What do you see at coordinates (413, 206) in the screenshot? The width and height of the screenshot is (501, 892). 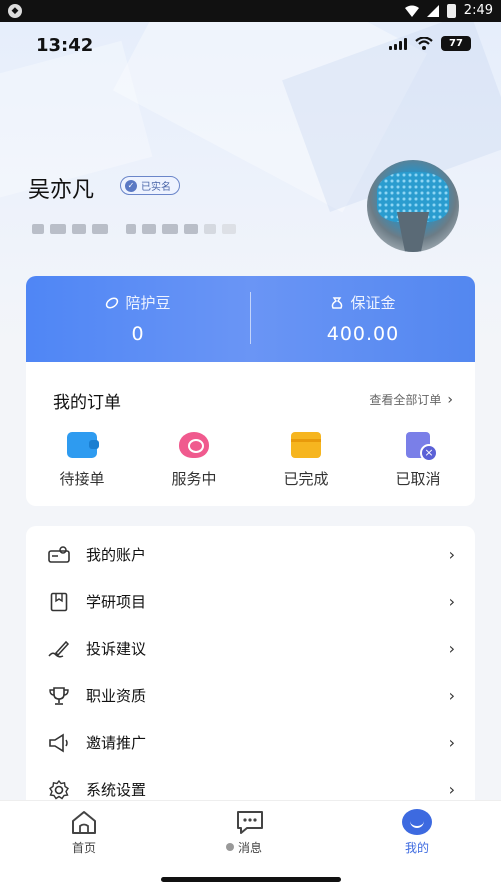 I see `avatar` at bounding box center [413, 206].